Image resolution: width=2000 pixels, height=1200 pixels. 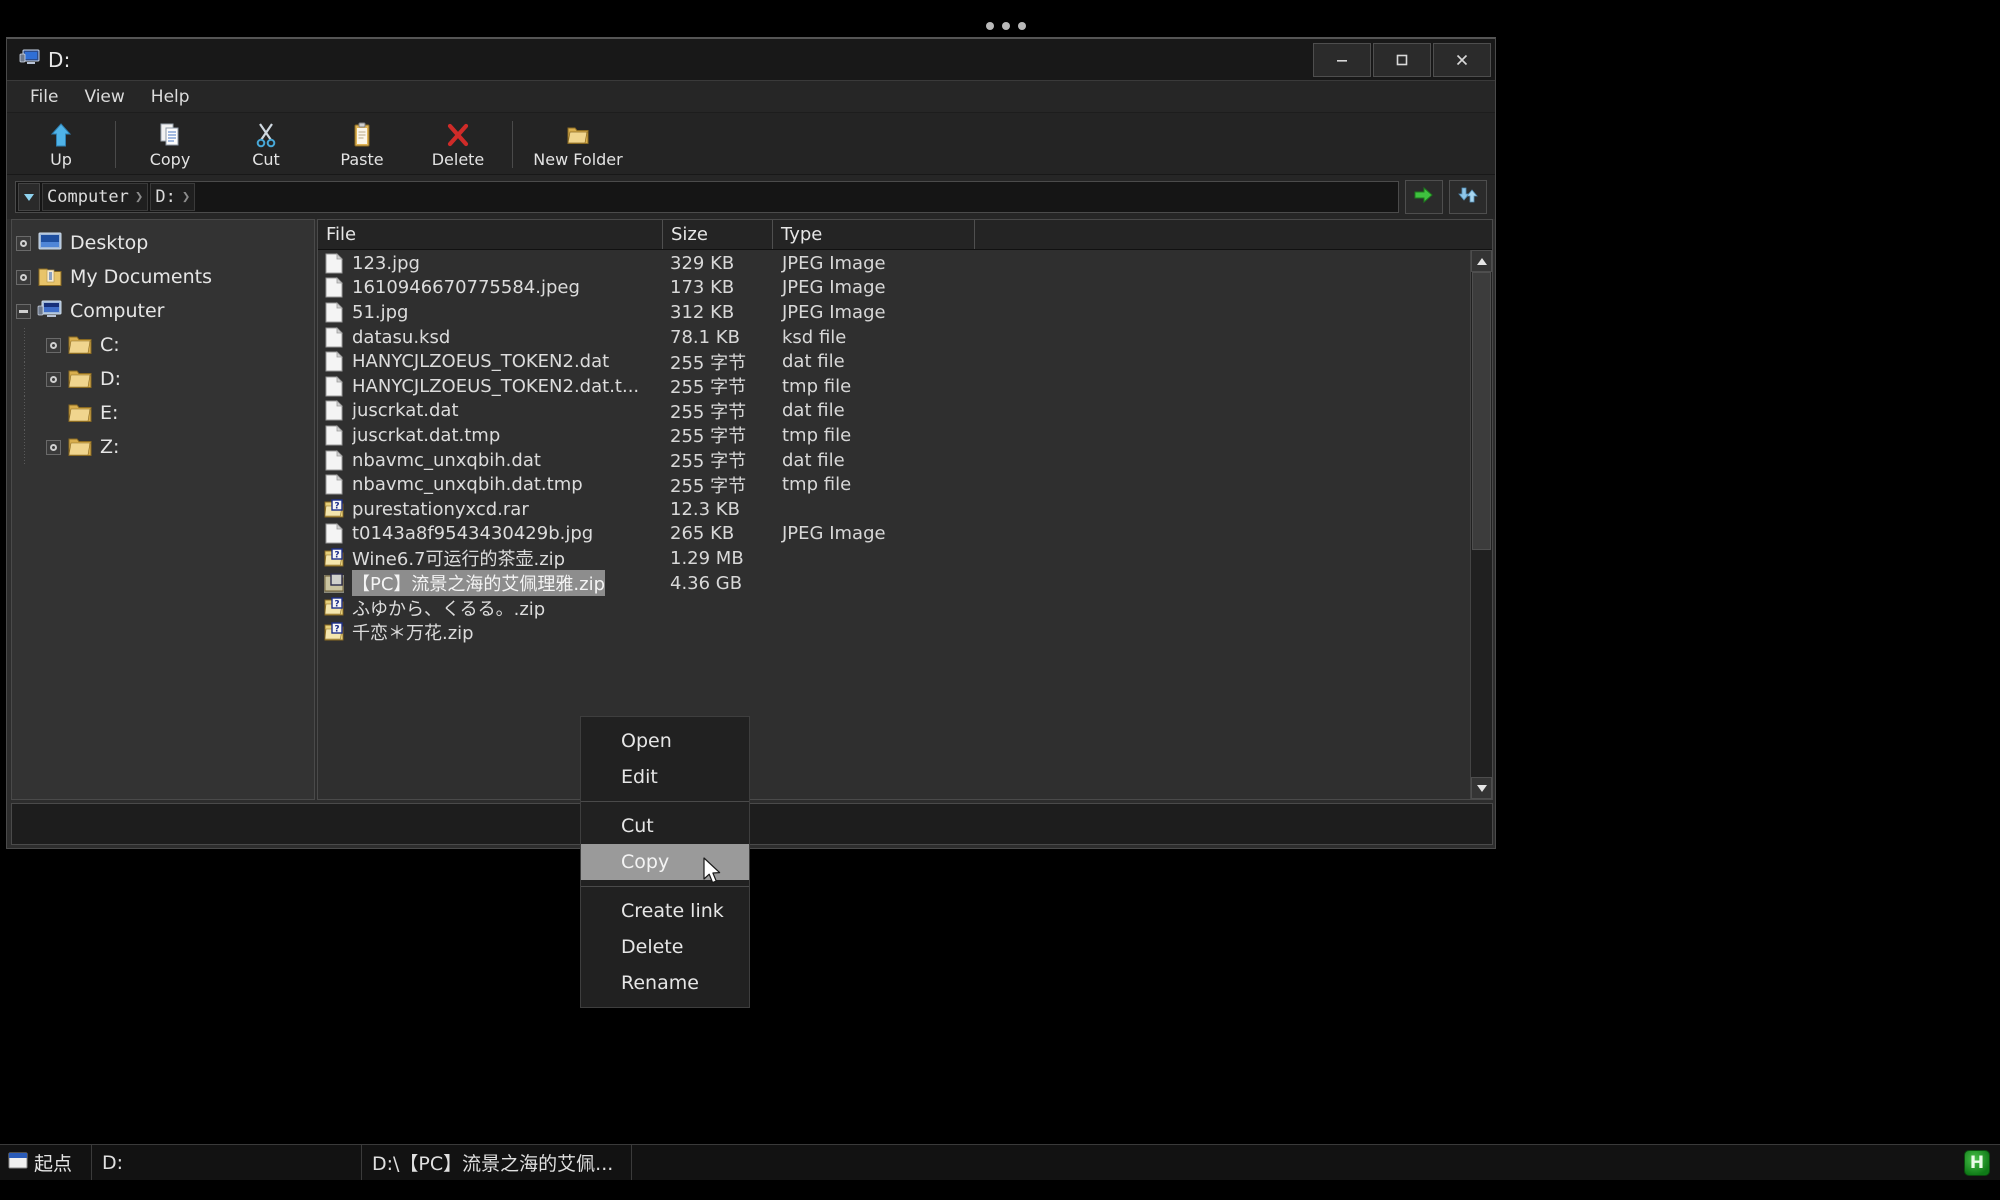 What do you see at coordinates (905, 534) in the screenshot?
I see `file-row: t0143a8f9543430429b.jpg 265 KB JPEG Image` at bounding box center [905, 534].